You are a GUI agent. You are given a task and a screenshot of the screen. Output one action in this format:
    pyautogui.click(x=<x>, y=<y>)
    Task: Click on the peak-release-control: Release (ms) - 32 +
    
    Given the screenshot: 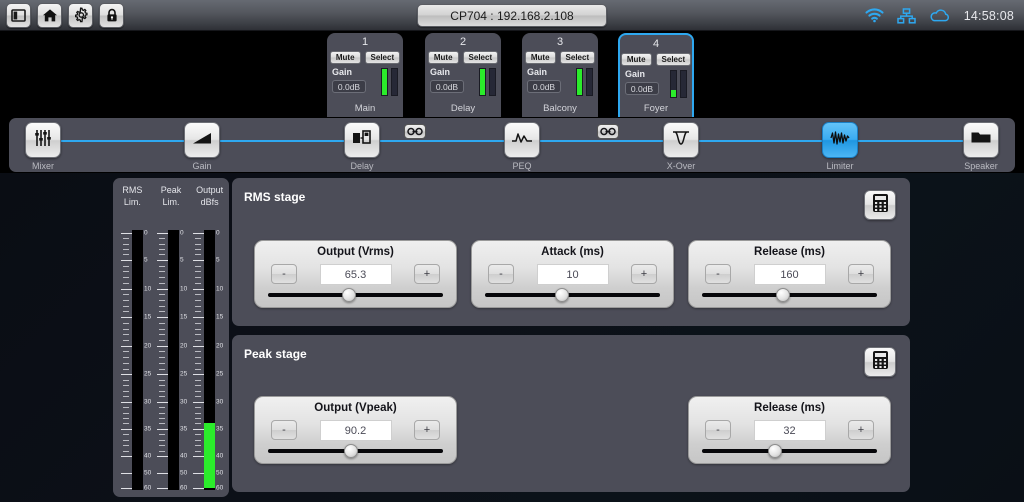 What is the action you would take?
    pyautogui.click(x=789, y=430)
    